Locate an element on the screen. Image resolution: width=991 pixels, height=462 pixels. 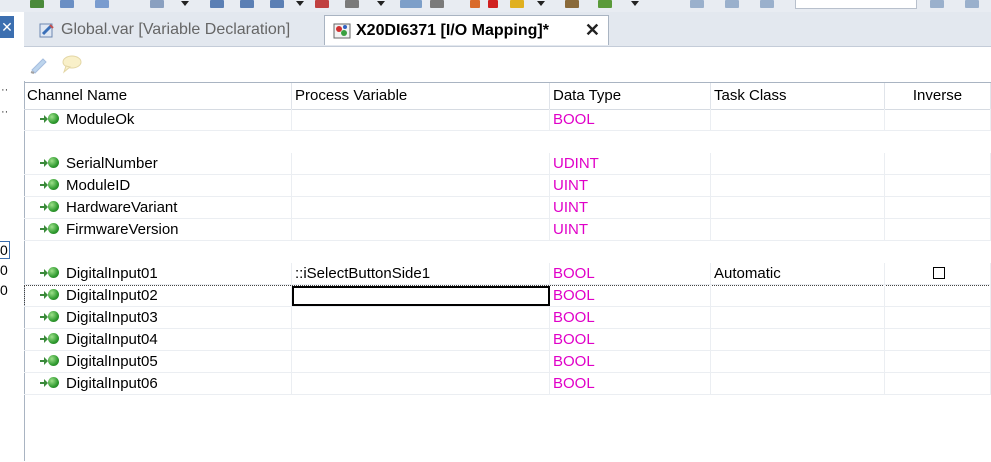
table-row: ModuleID UINT is located at coordinates (507, 186).